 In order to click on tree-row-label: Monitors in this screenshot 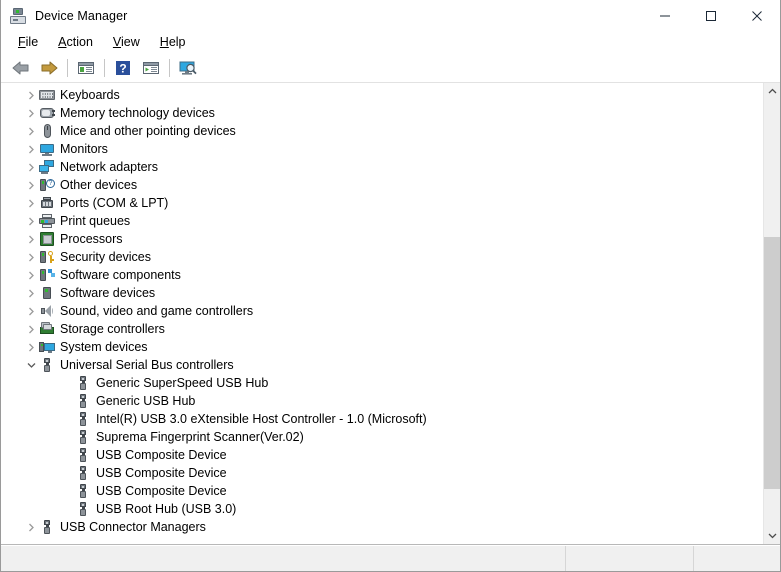, I will do `click(84, 149)`.